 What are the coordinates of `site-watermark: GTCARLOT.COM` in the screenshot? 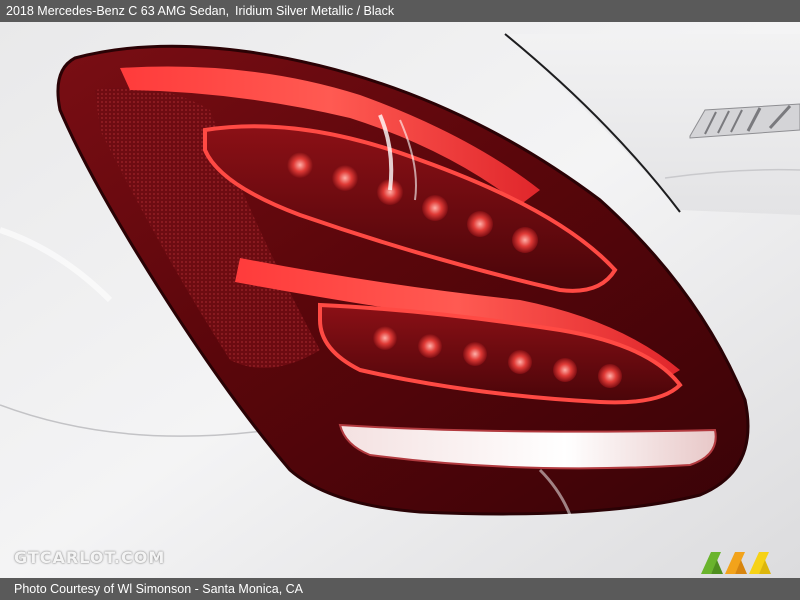 It's located at (90, 557).